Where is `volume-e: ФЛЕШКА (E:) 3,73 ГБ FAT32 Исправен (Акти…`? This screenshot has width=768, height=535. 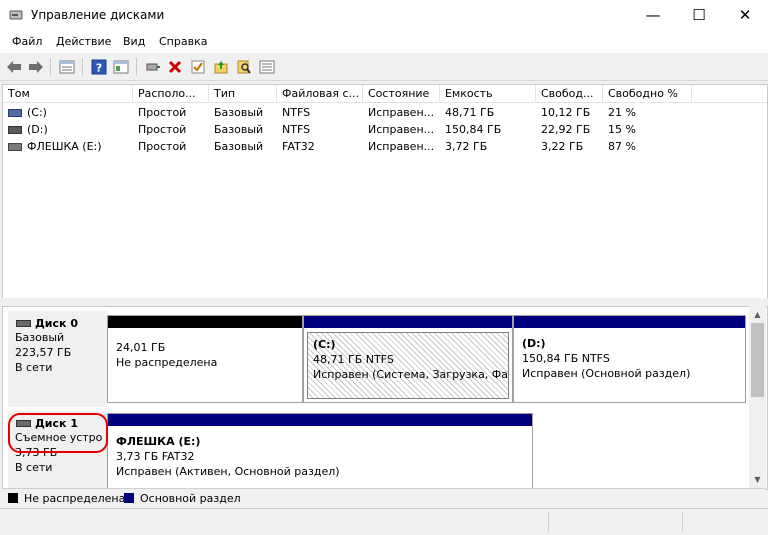 volume-e: ФЛЕШКА (E:) 3,73 ГБ FAT32 Исправен (Акти… is located at coordinates (320, 451).